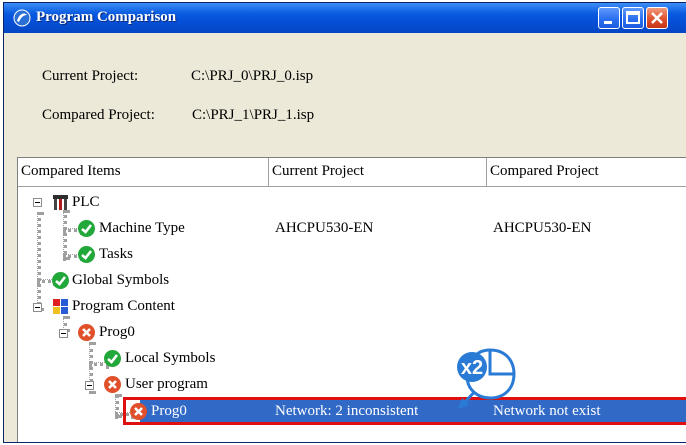 This screenshot has height=445, width=686. What do you see at coordinates (252, 76) in the screenshot?
I see `current-project-path: C:\PRJ_0\PRJ_0.isp` at bounding box center [252, 76].